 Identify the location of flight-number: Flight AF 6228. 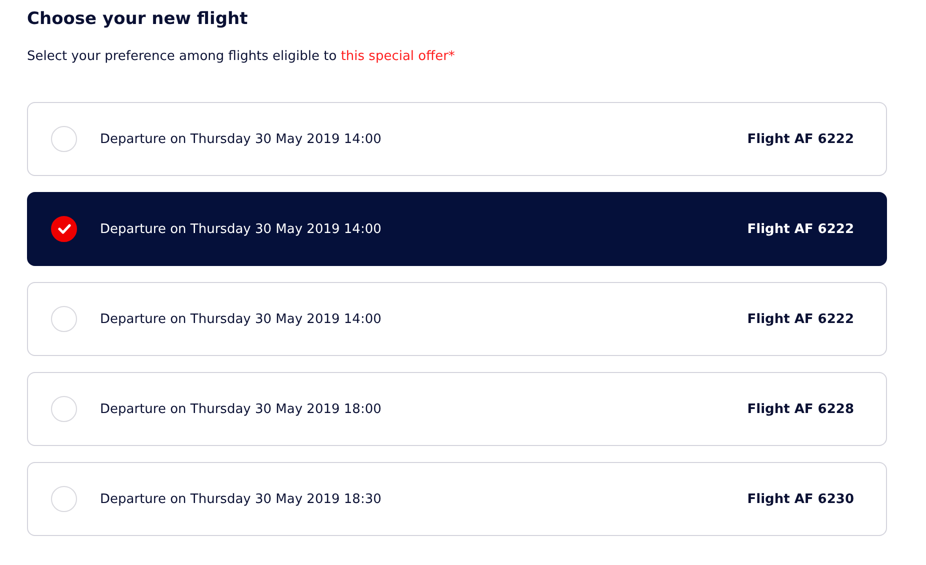
(800, 409).